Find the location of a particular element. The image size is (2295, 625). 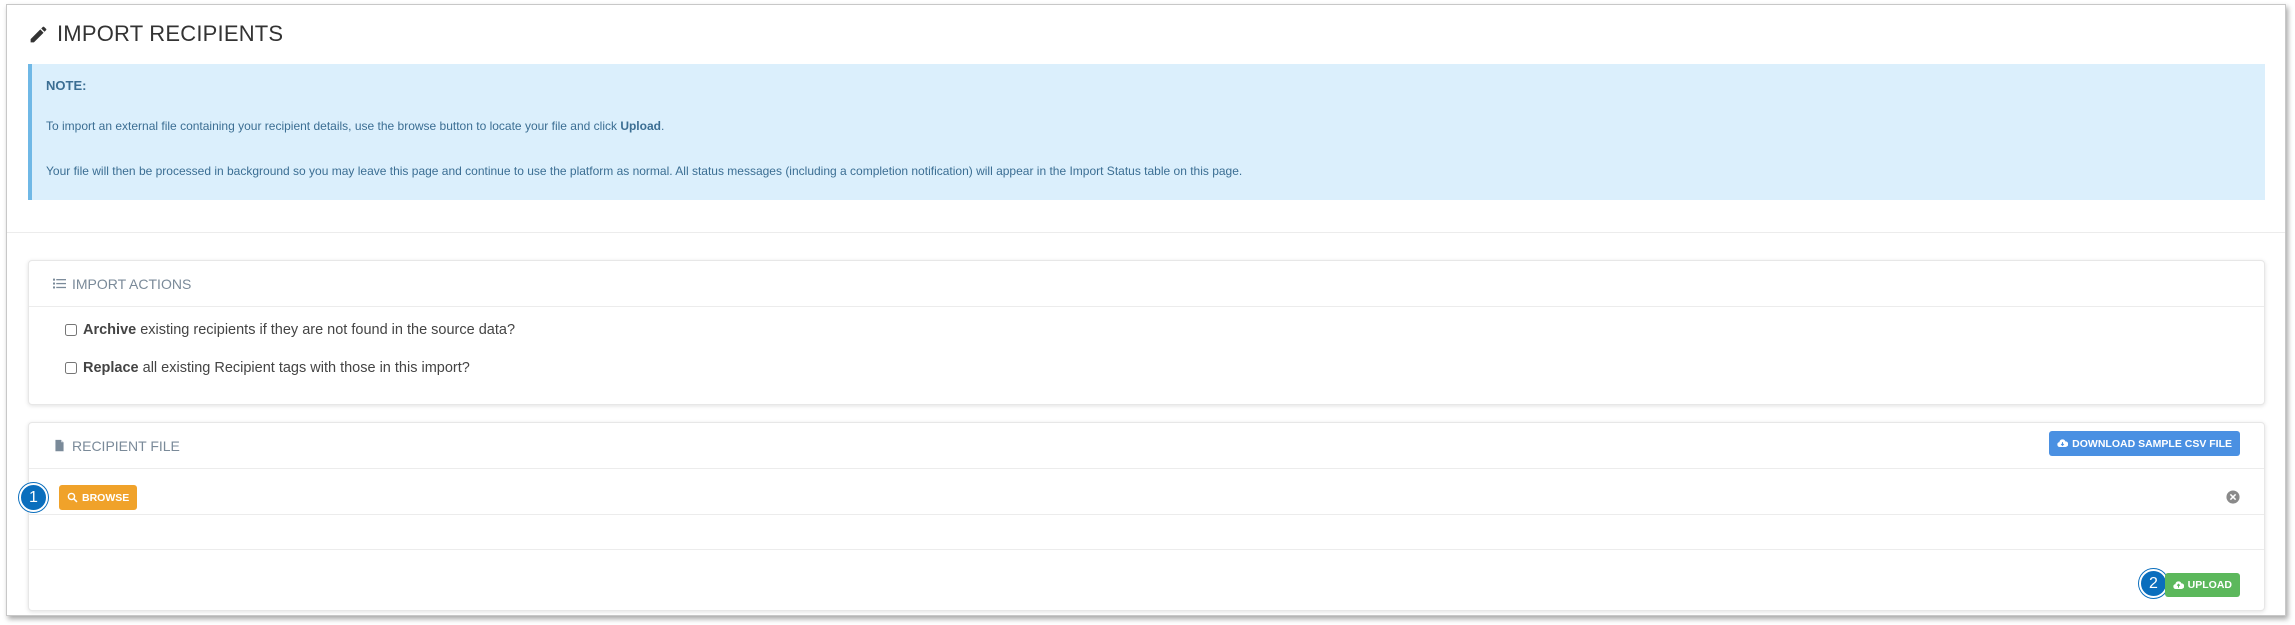

step-badge-2: 2 is located at coordinates (2153, 583).